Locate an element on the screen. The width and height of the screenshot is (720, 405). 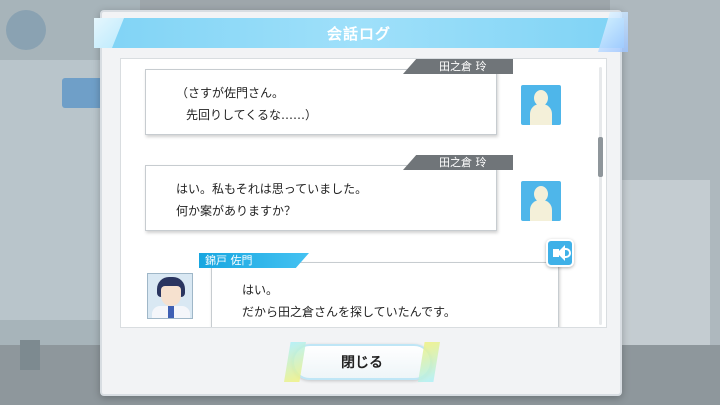
close-button: 閉じる is located at coordinates (362, 362).